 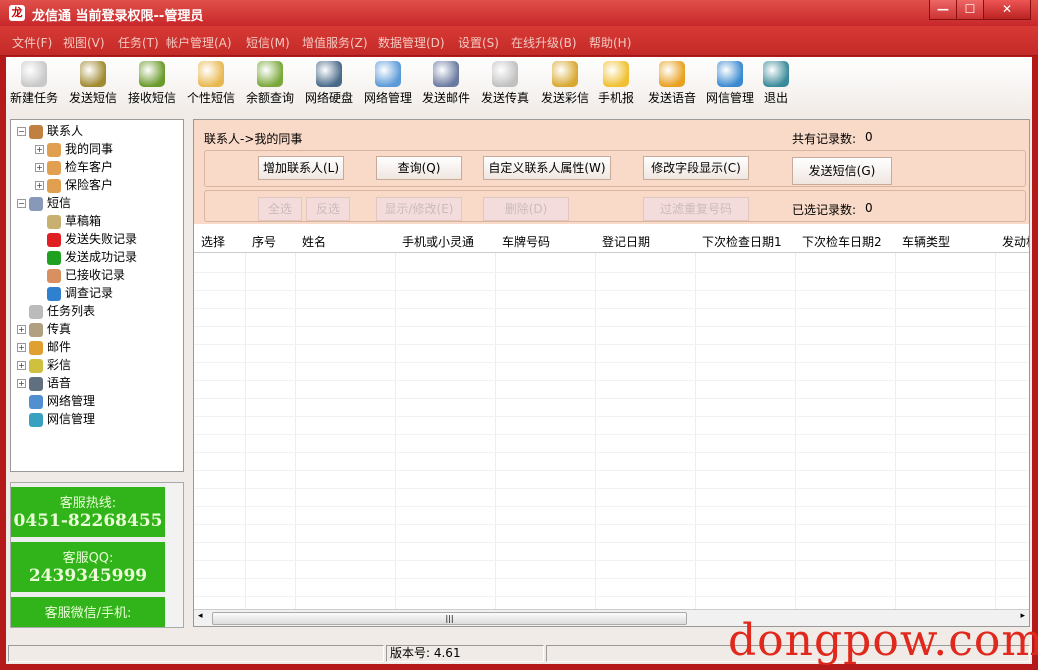 What do you see at coordinates (36, 203) in the screenshot?
I see `sms-icon` at bounding box center [36, 203].